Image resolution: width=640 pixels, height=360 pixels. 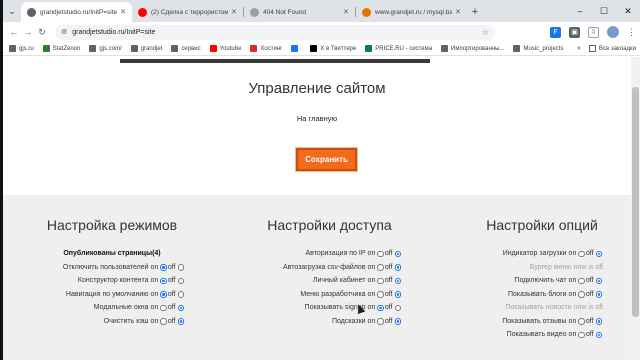 I want to click on more-bookmarks-icon: », so click(x=579, y=48).